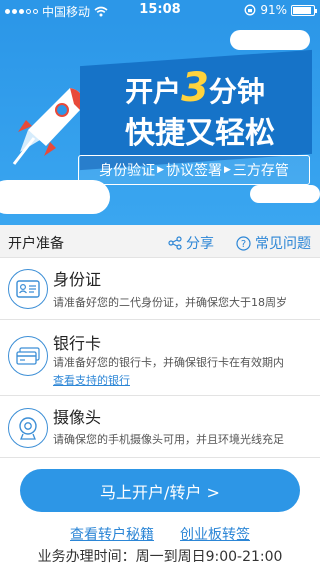 The width and height of the screenshot is (320, 568). I want to click on supported-banks-link: 查看支持的银行, so click(91, 380).